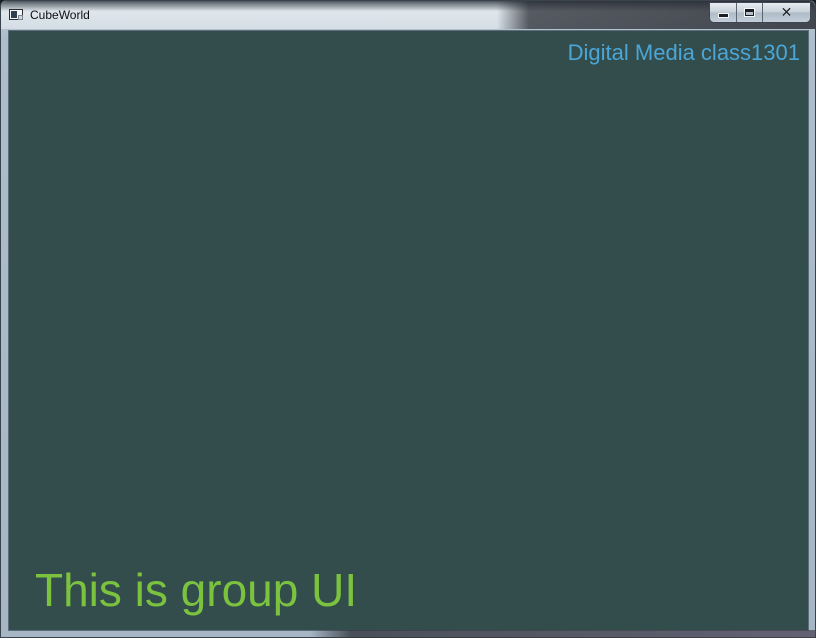 Image resolution: width=816 pixels, height=638 pixels. I want to click on minimize-icon, so click(723, 15).